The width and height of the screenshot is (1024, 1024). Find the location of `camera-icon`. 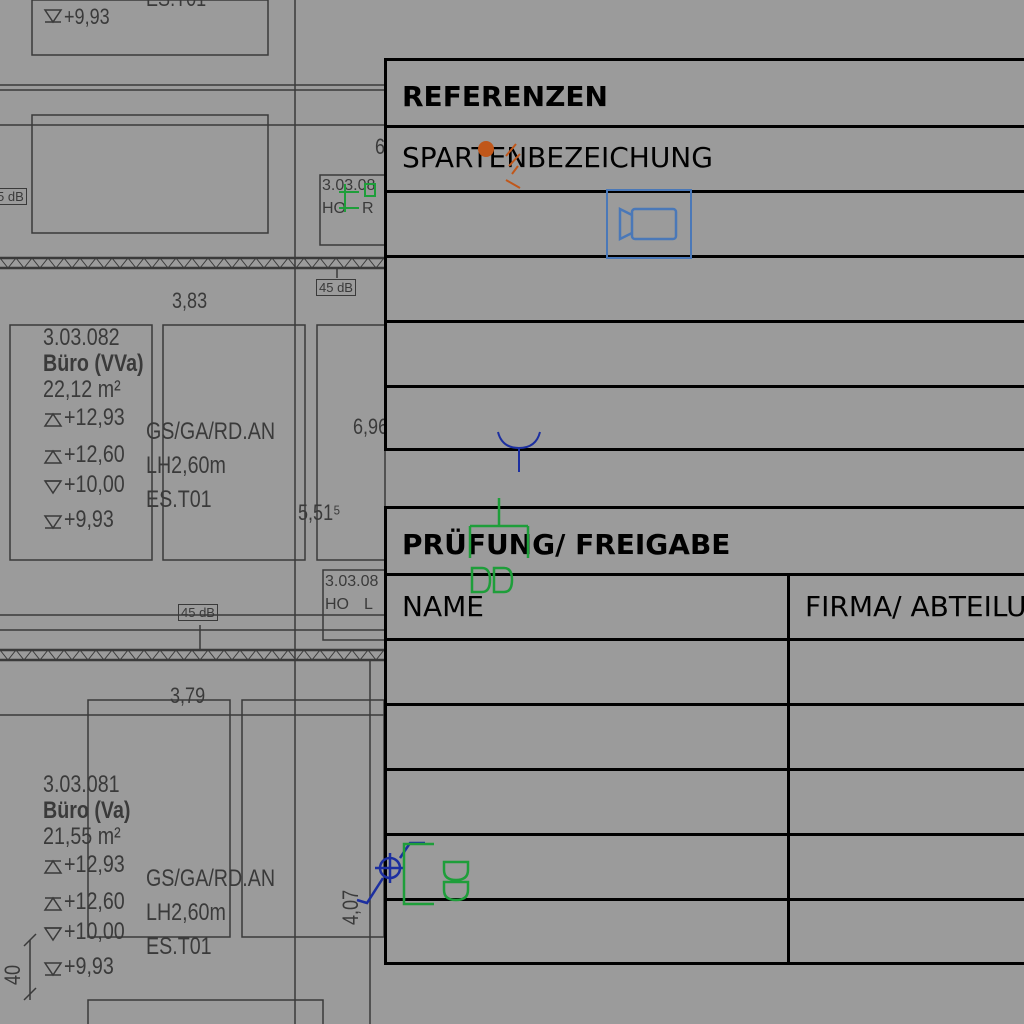

camera-icon is located at coordinates (649, 224).